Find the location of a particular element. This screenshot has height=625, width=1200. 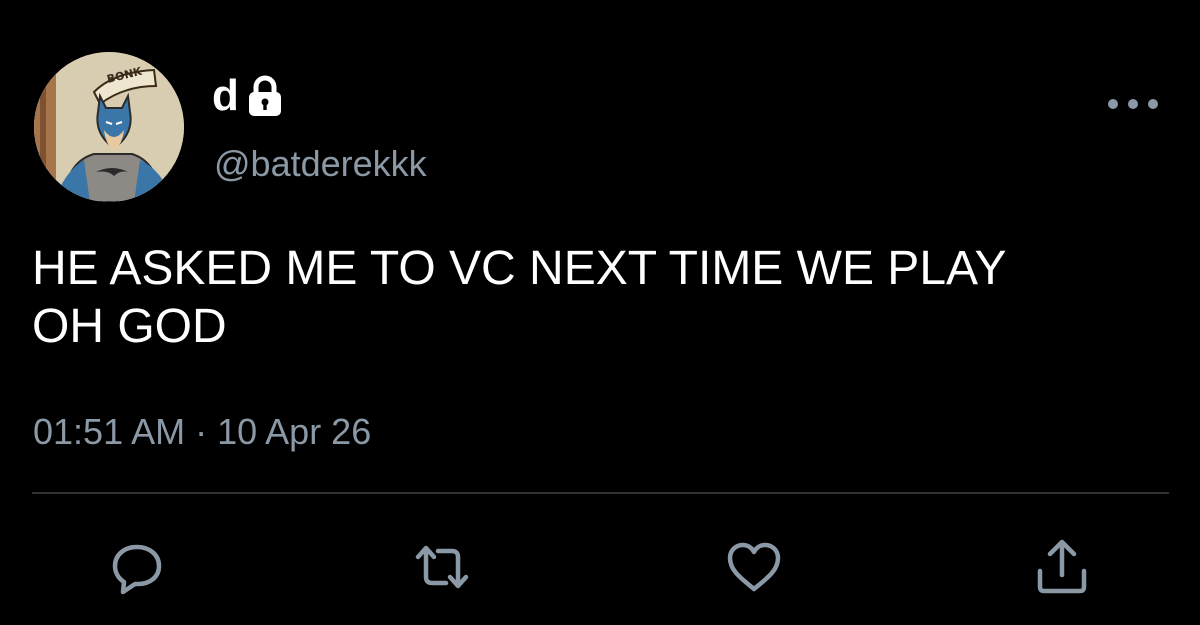

retweet-icon is located at coordinates (442, 567).